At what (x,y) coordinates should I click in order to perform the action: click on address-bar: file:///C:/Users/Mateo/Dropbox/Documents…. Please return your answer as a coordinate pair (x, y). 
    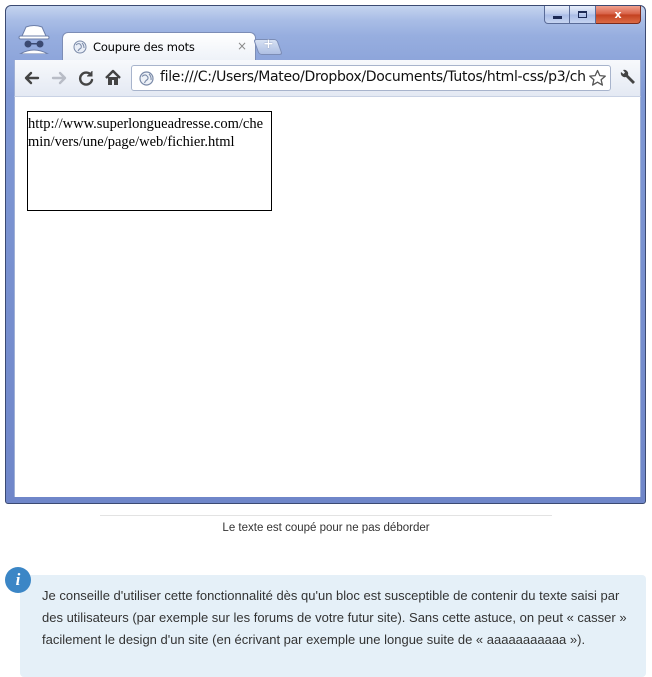
    Looking at the image, I should click on (371, 78).